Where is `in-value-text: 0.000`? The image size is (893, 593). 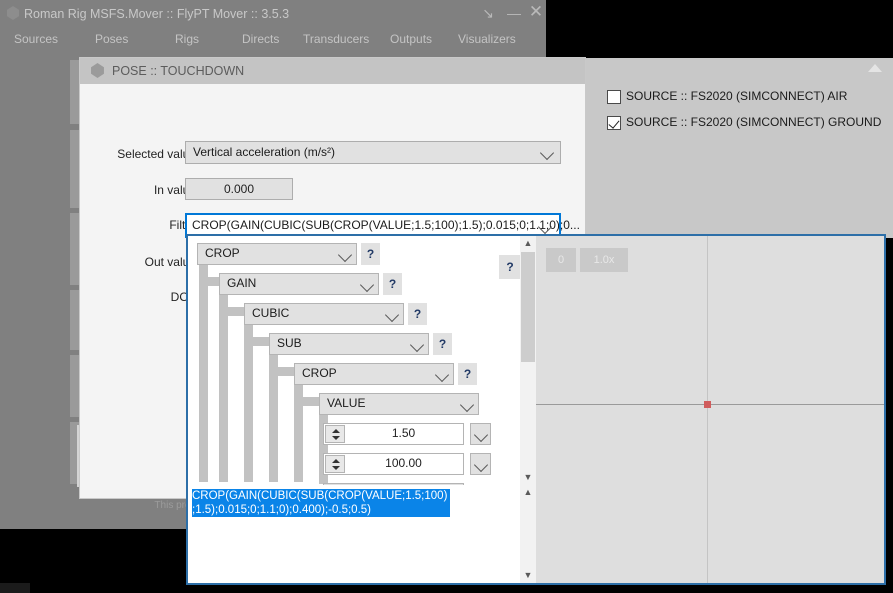 in-value-text: 0.000 is located at coordinates (239, 189).